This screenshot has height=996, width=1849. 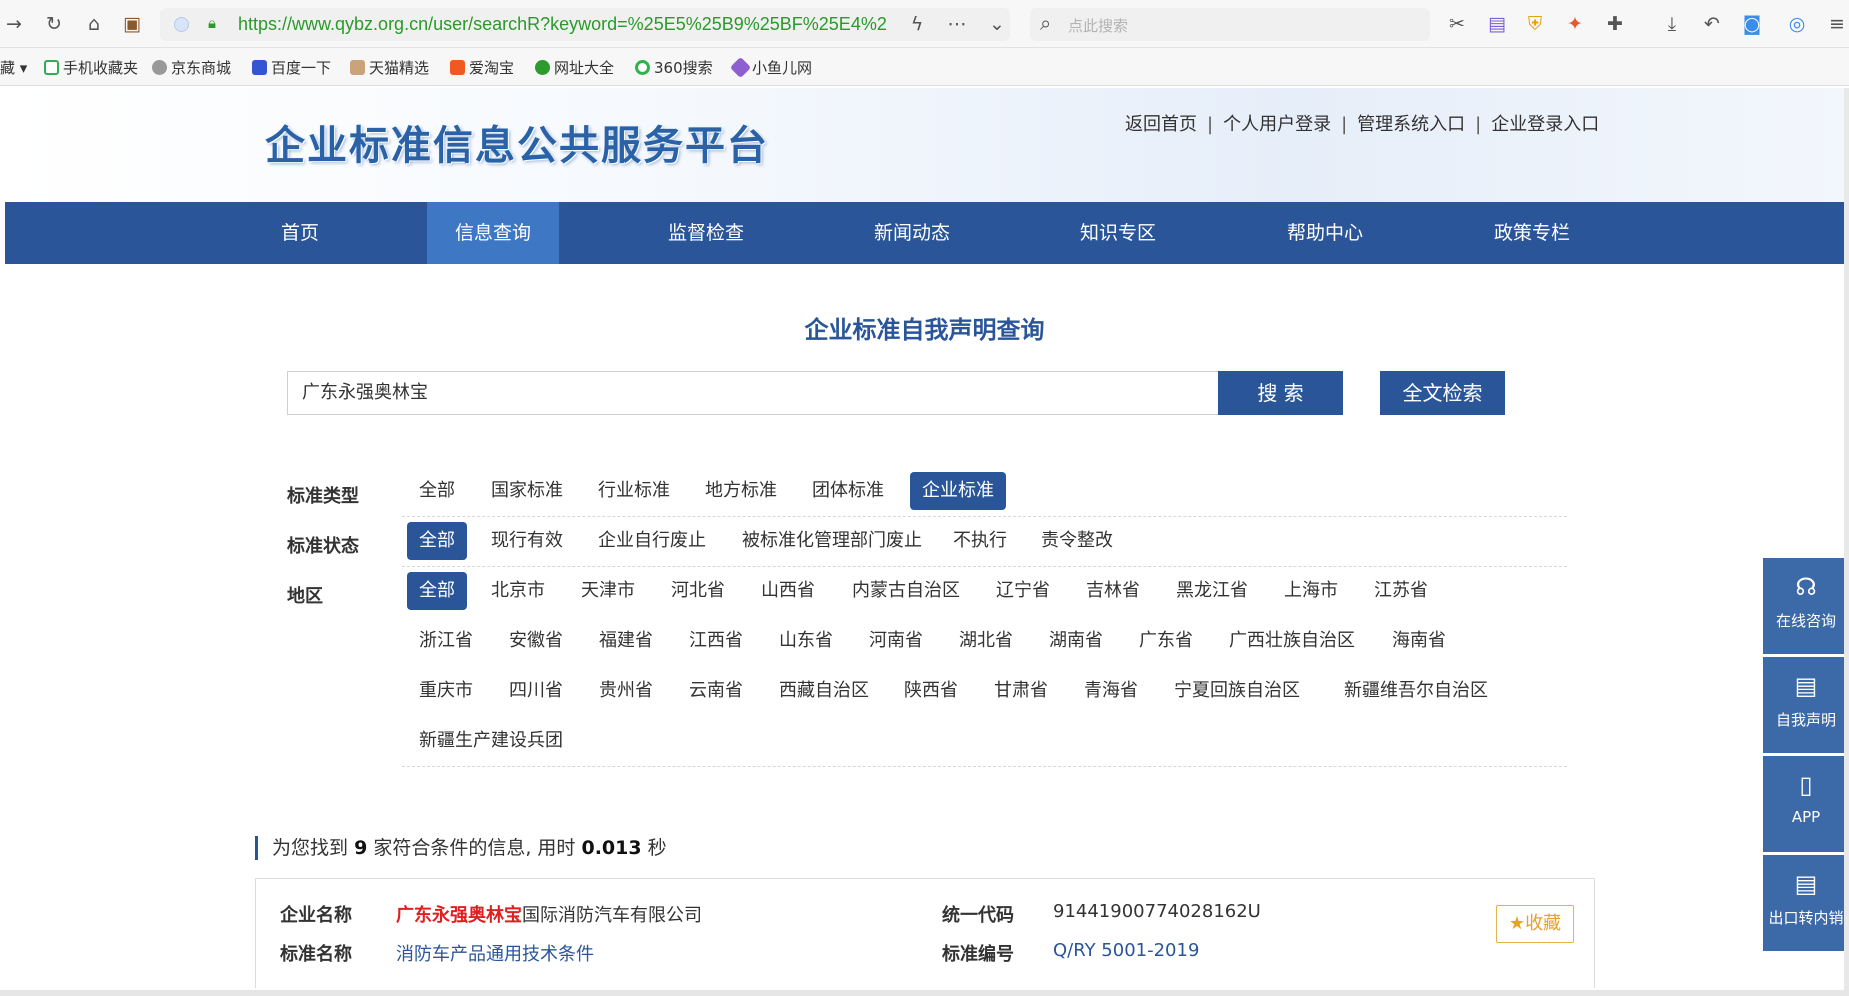 I want to click on sidebar-export: ▤ 出口转内销, so click(x=1803, y=903).